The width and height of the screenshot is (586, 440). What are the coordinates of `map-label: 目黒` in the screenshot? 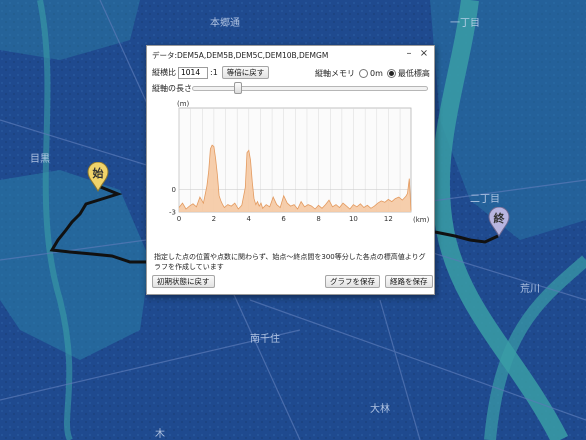 It's located at (40, 159).